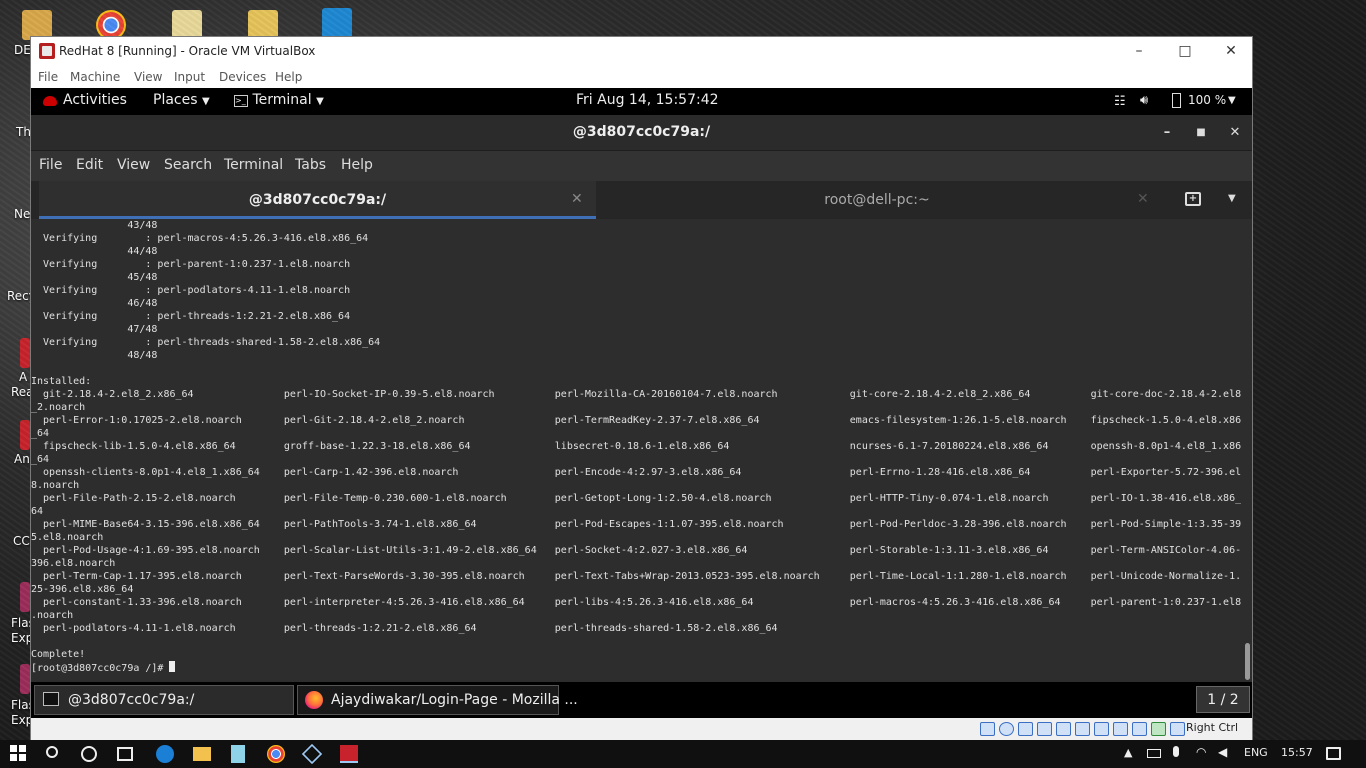 Image resolution: width=1366 pixels, height=768 pixels. What do you see at coordinates (125, 754) in the screenshot?
I see `task-view-icon` at bounding box center [125, 754].